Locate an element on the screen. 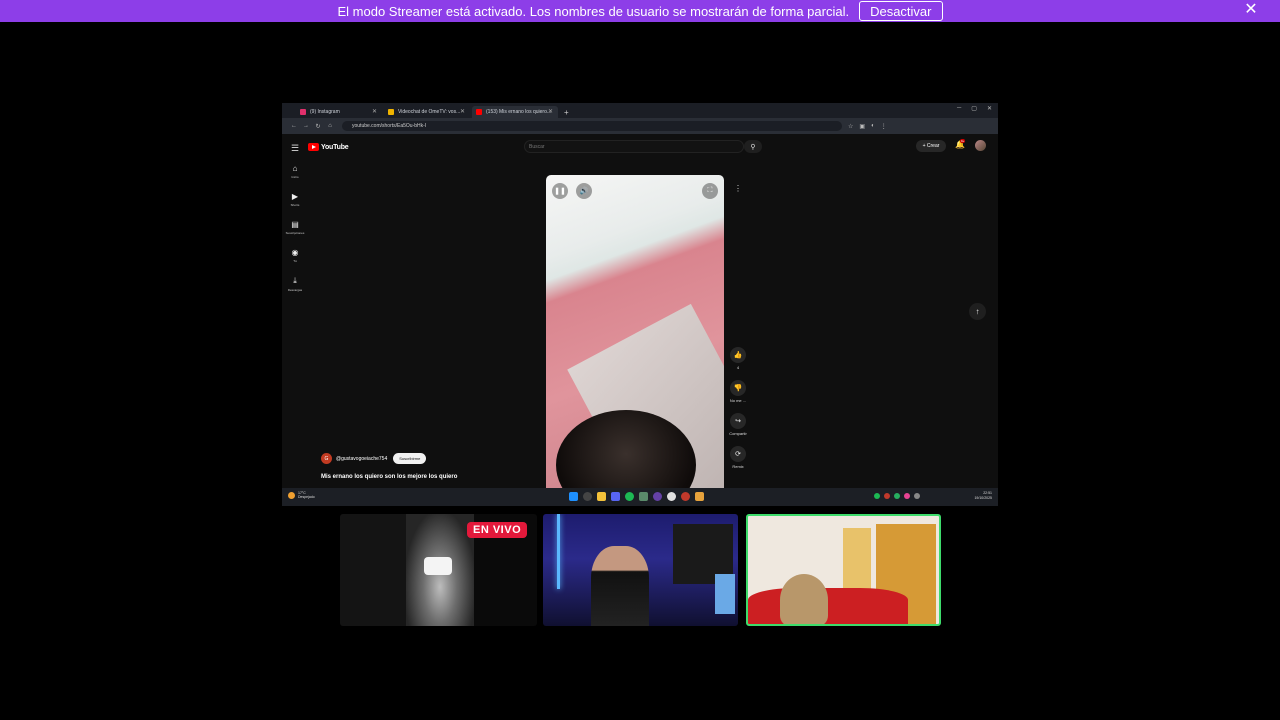  maximize-icon: ▢ is located at coordinates (974, 108).